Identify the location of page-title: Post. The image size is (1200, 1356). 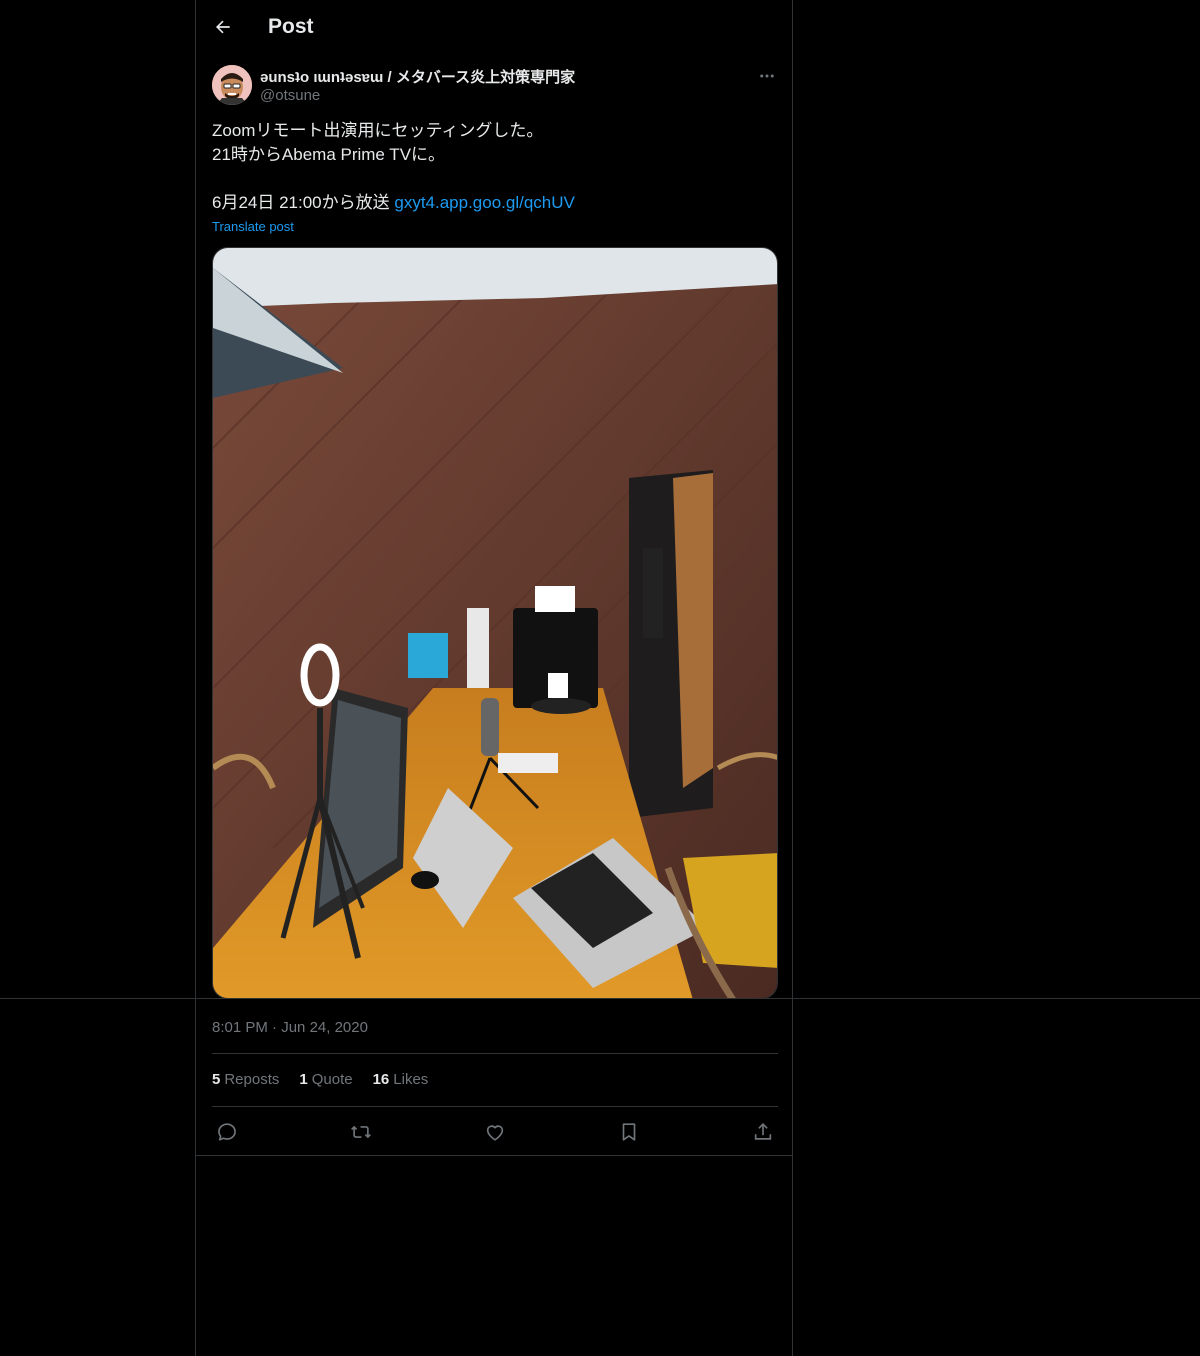
(291, 26).